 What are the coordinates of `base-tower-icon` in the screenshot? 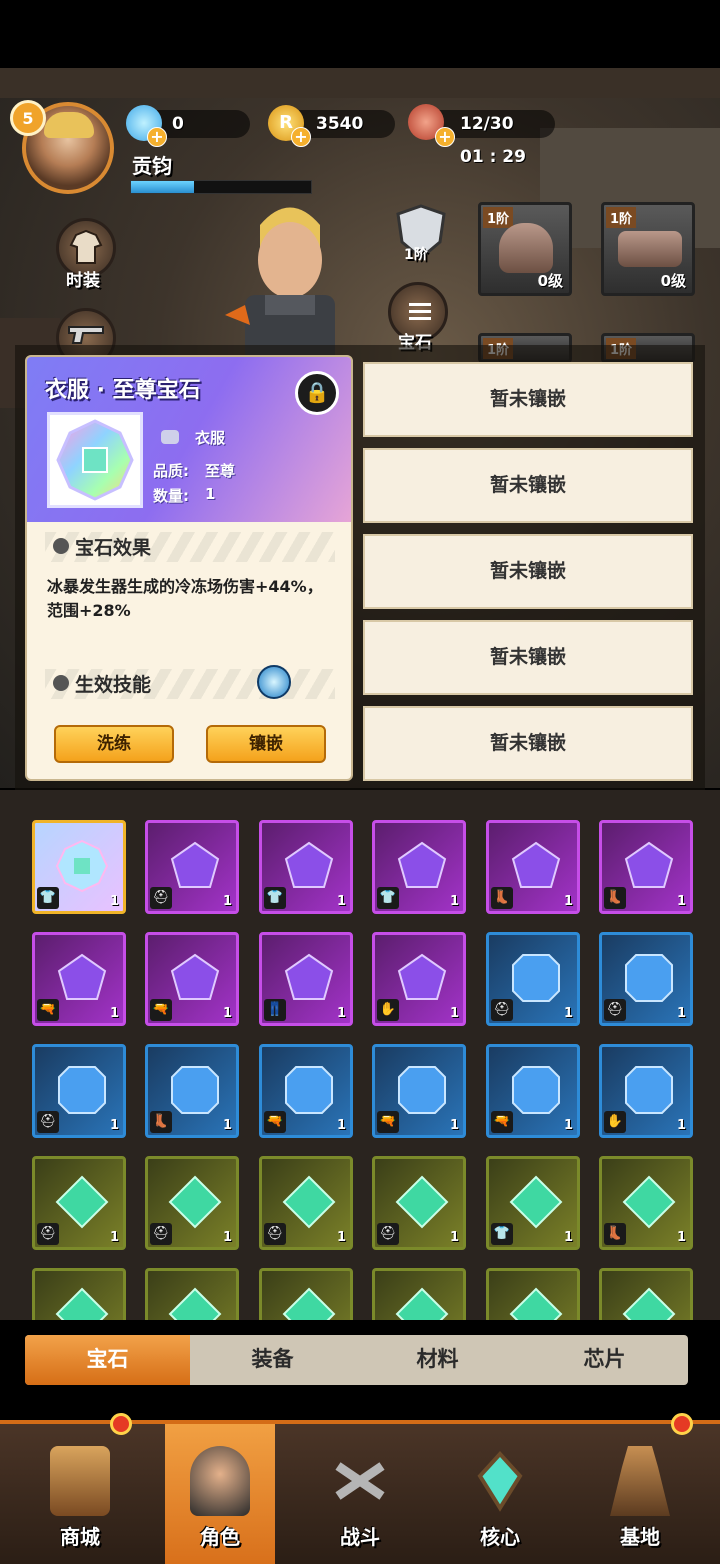 It's located at (640, 1481).